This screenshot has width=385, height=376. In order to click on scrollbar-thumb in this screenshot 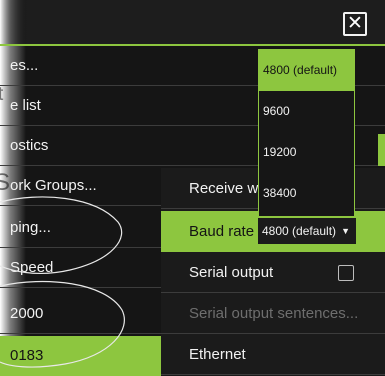, I will do `click(381, 150)`.